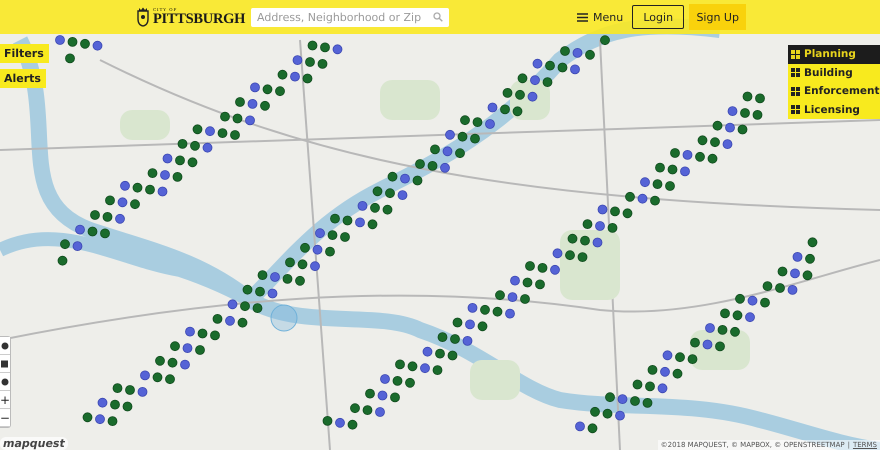 This screenshot has width=880, height=450. Describe the element at coordinates (24, 53) in the screenshot. I see `panel-toggle-button: Filters` at that location.